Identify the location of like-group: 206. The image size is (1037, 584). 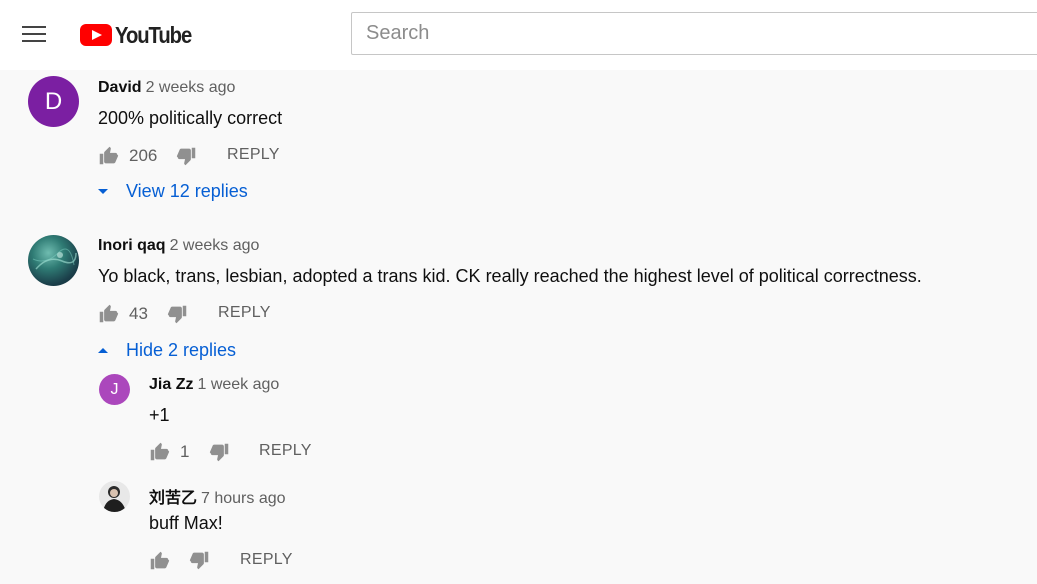
(127, 155).